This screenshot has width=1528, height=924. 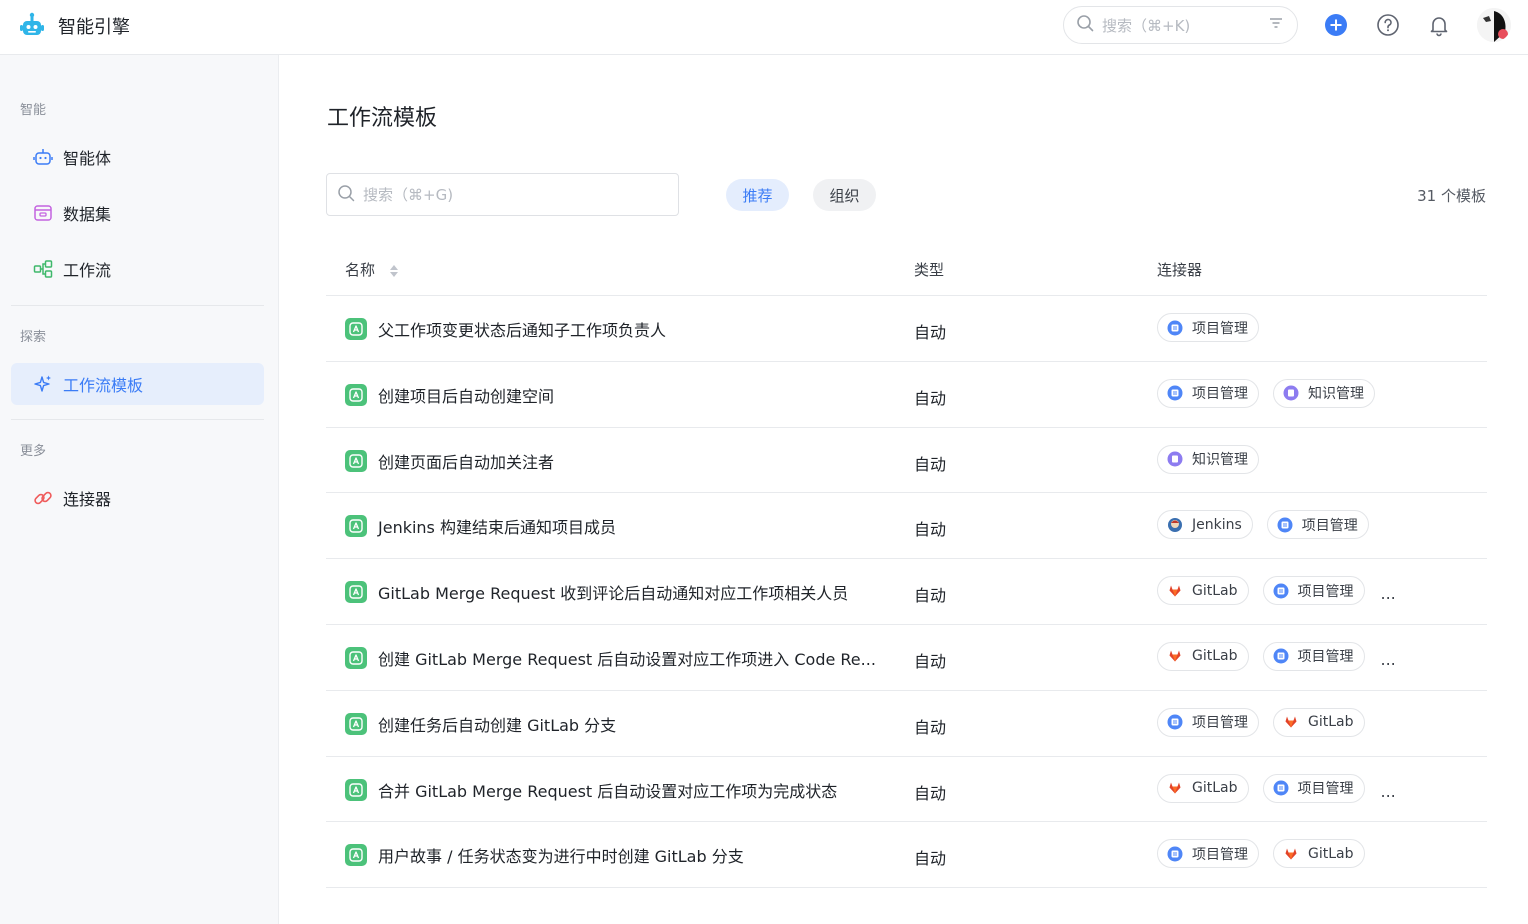 I want to click on template-name: 创建任务后自动创建 GitLab 分支, so click(x=480, y=724).